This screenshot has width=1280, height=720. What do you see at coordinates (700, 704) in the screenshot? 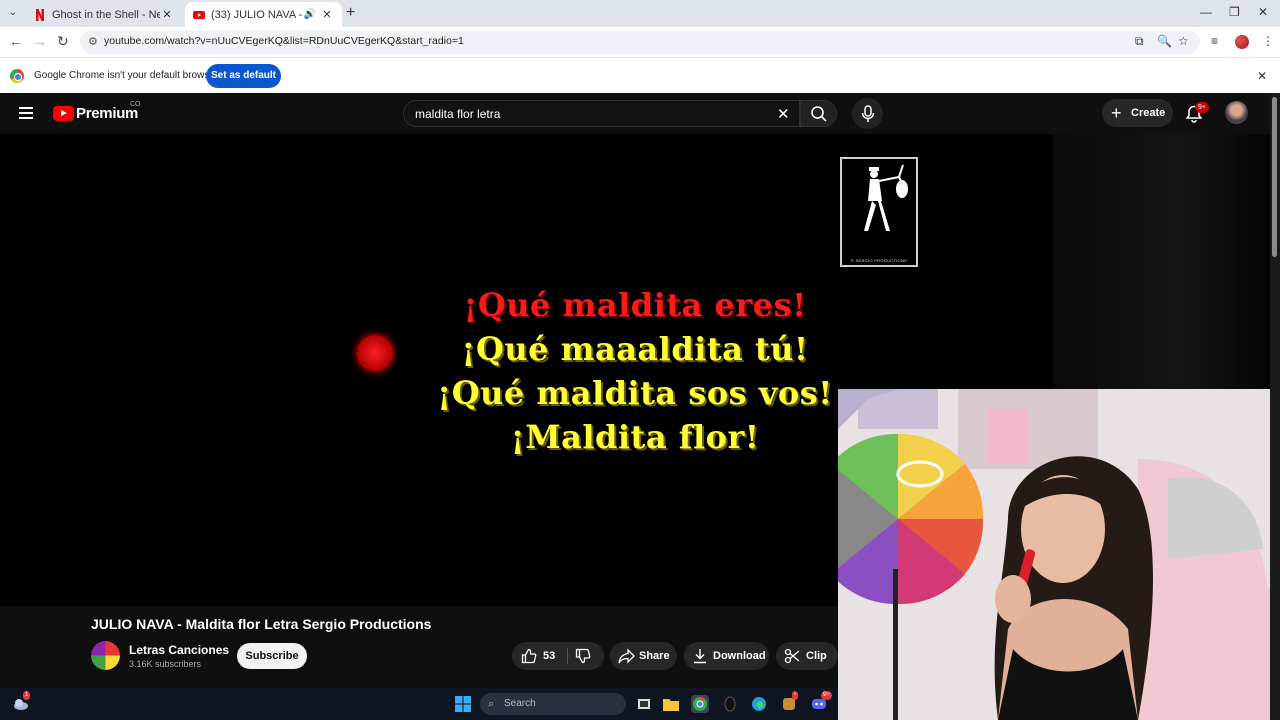
I see `chrome-taskbar-icon` at bounding box center [700, 704].